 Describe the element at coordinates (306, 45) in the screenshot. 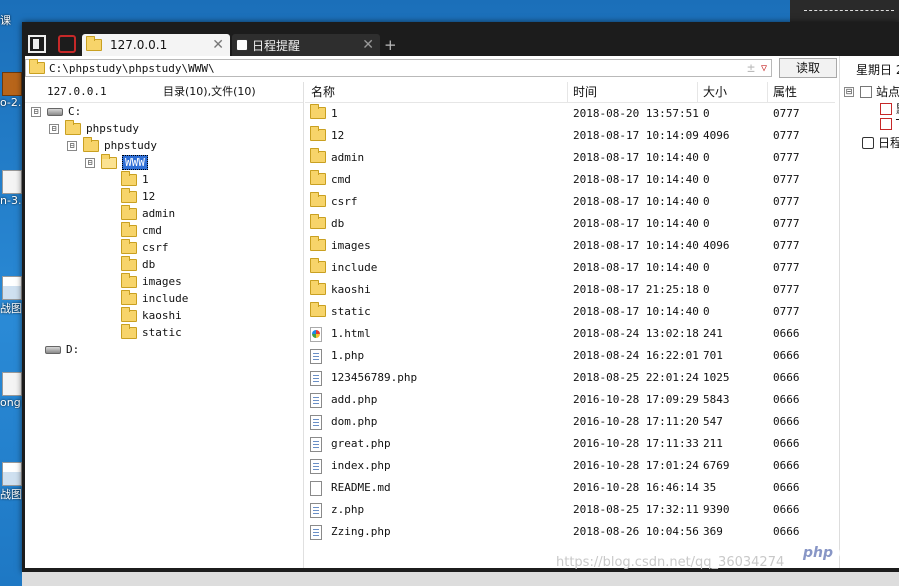

I see `tab-schedule: 日程提醒 ✕` at that location.